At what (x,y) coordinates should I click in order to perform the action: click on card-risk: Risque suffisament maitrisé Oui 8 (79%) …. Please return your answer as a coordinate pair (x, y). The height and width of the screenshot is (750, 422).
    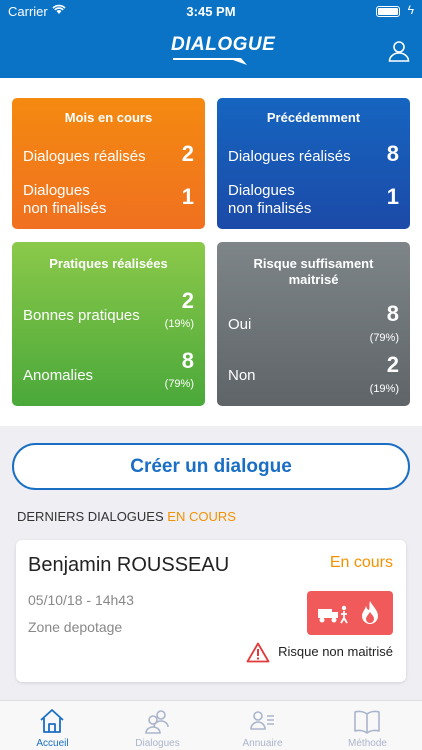
    Looking at the image, I should click on (313, 324).